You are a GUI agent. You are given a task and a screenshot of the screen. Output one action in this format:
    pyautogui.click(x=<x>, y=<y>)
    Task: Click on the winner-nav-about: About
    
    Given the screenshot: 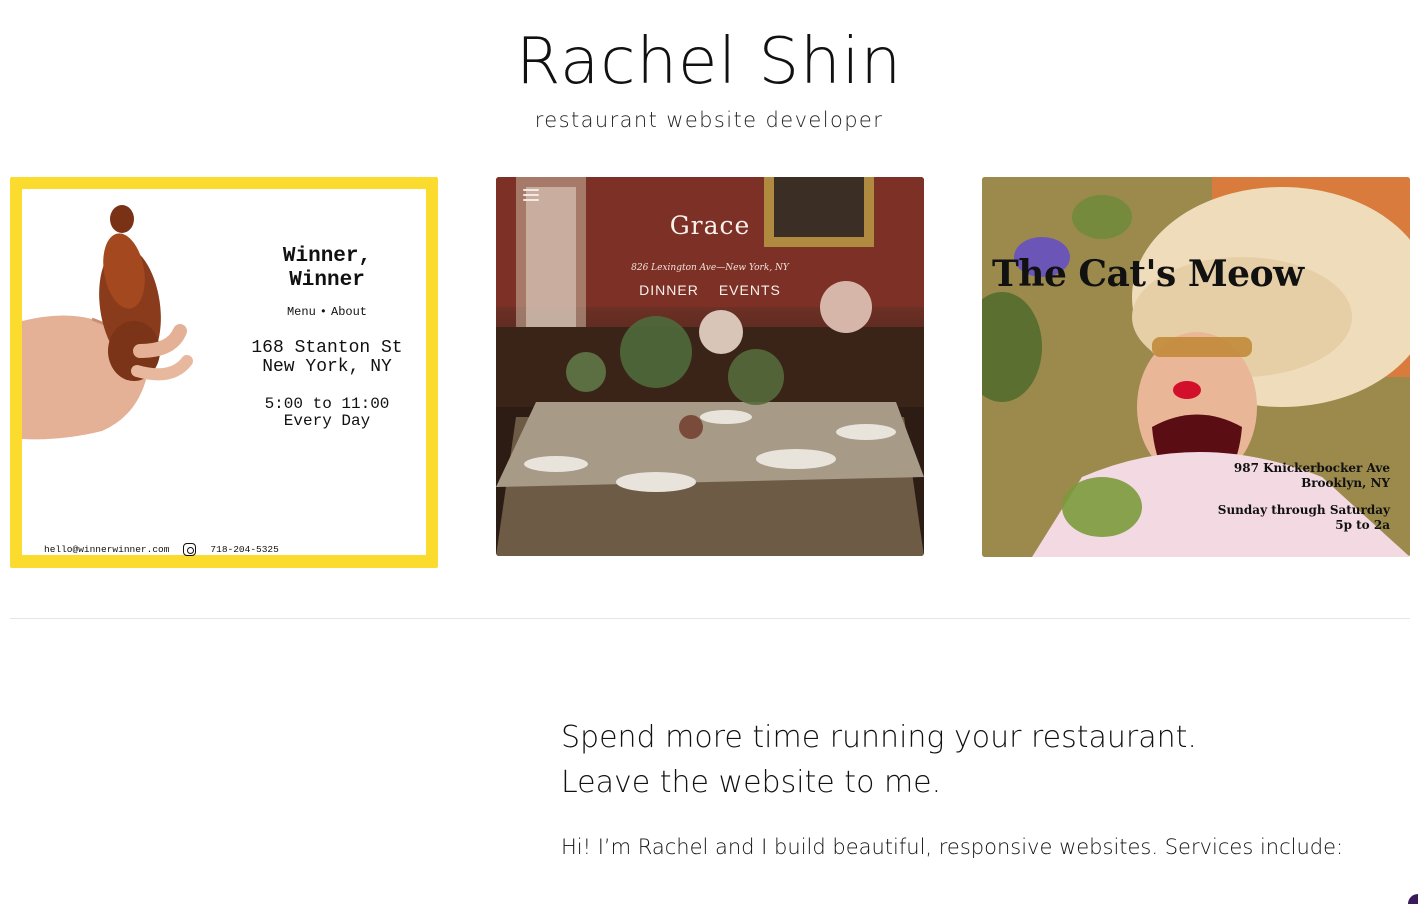 What is the action you would take?
    pyautogui.click(x=349, y=312)
    